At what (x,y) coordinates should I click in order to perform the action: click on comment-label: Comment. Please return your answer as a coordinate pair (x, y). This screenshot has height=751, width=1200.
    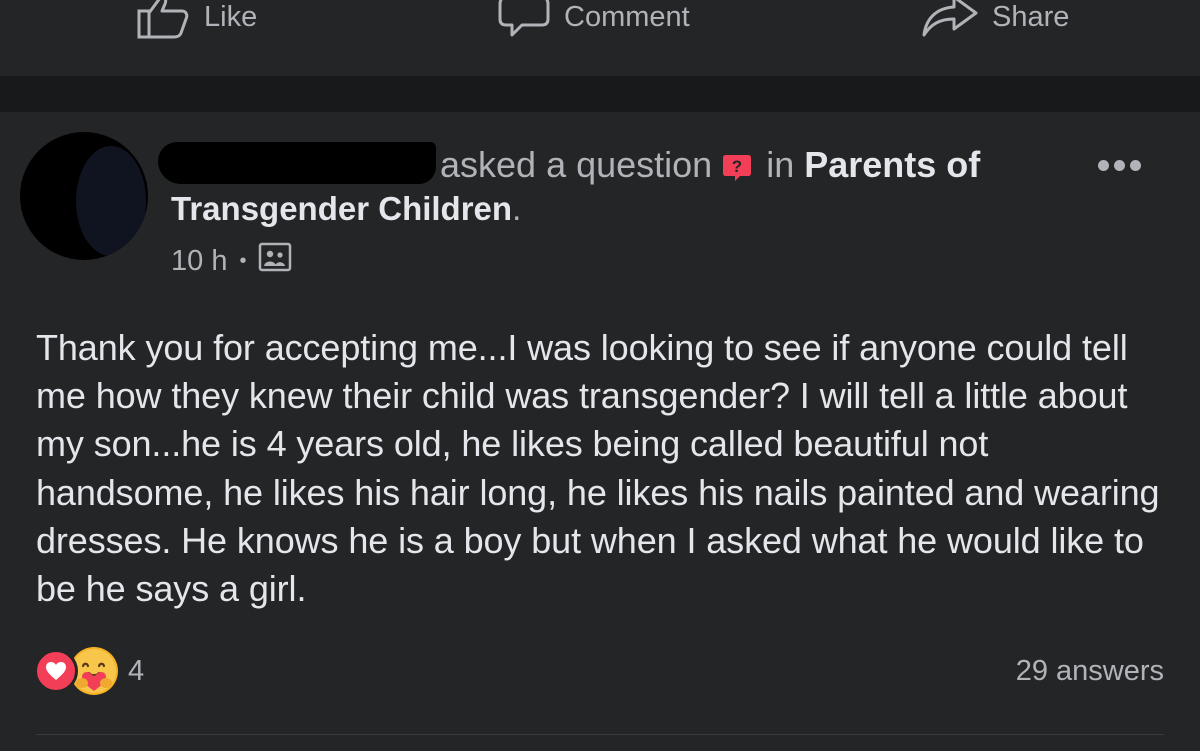
    Looking at the image, I should click on (627, 16).